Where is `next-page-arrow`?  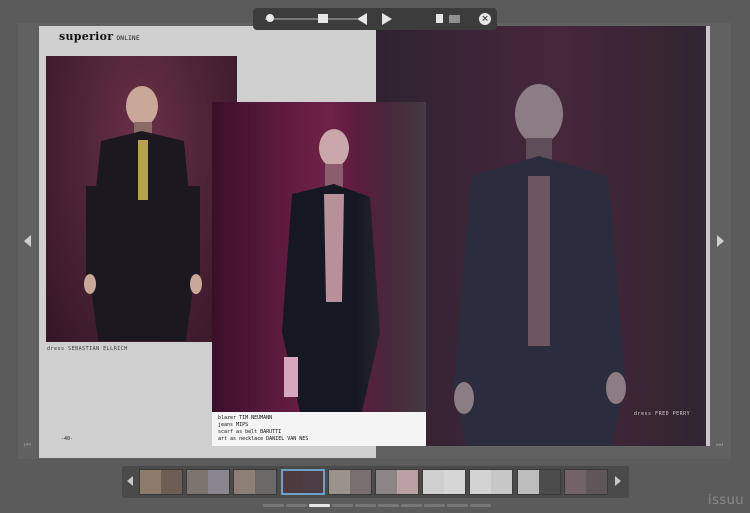 next-page-arrow is located at coordinates (720, 241).